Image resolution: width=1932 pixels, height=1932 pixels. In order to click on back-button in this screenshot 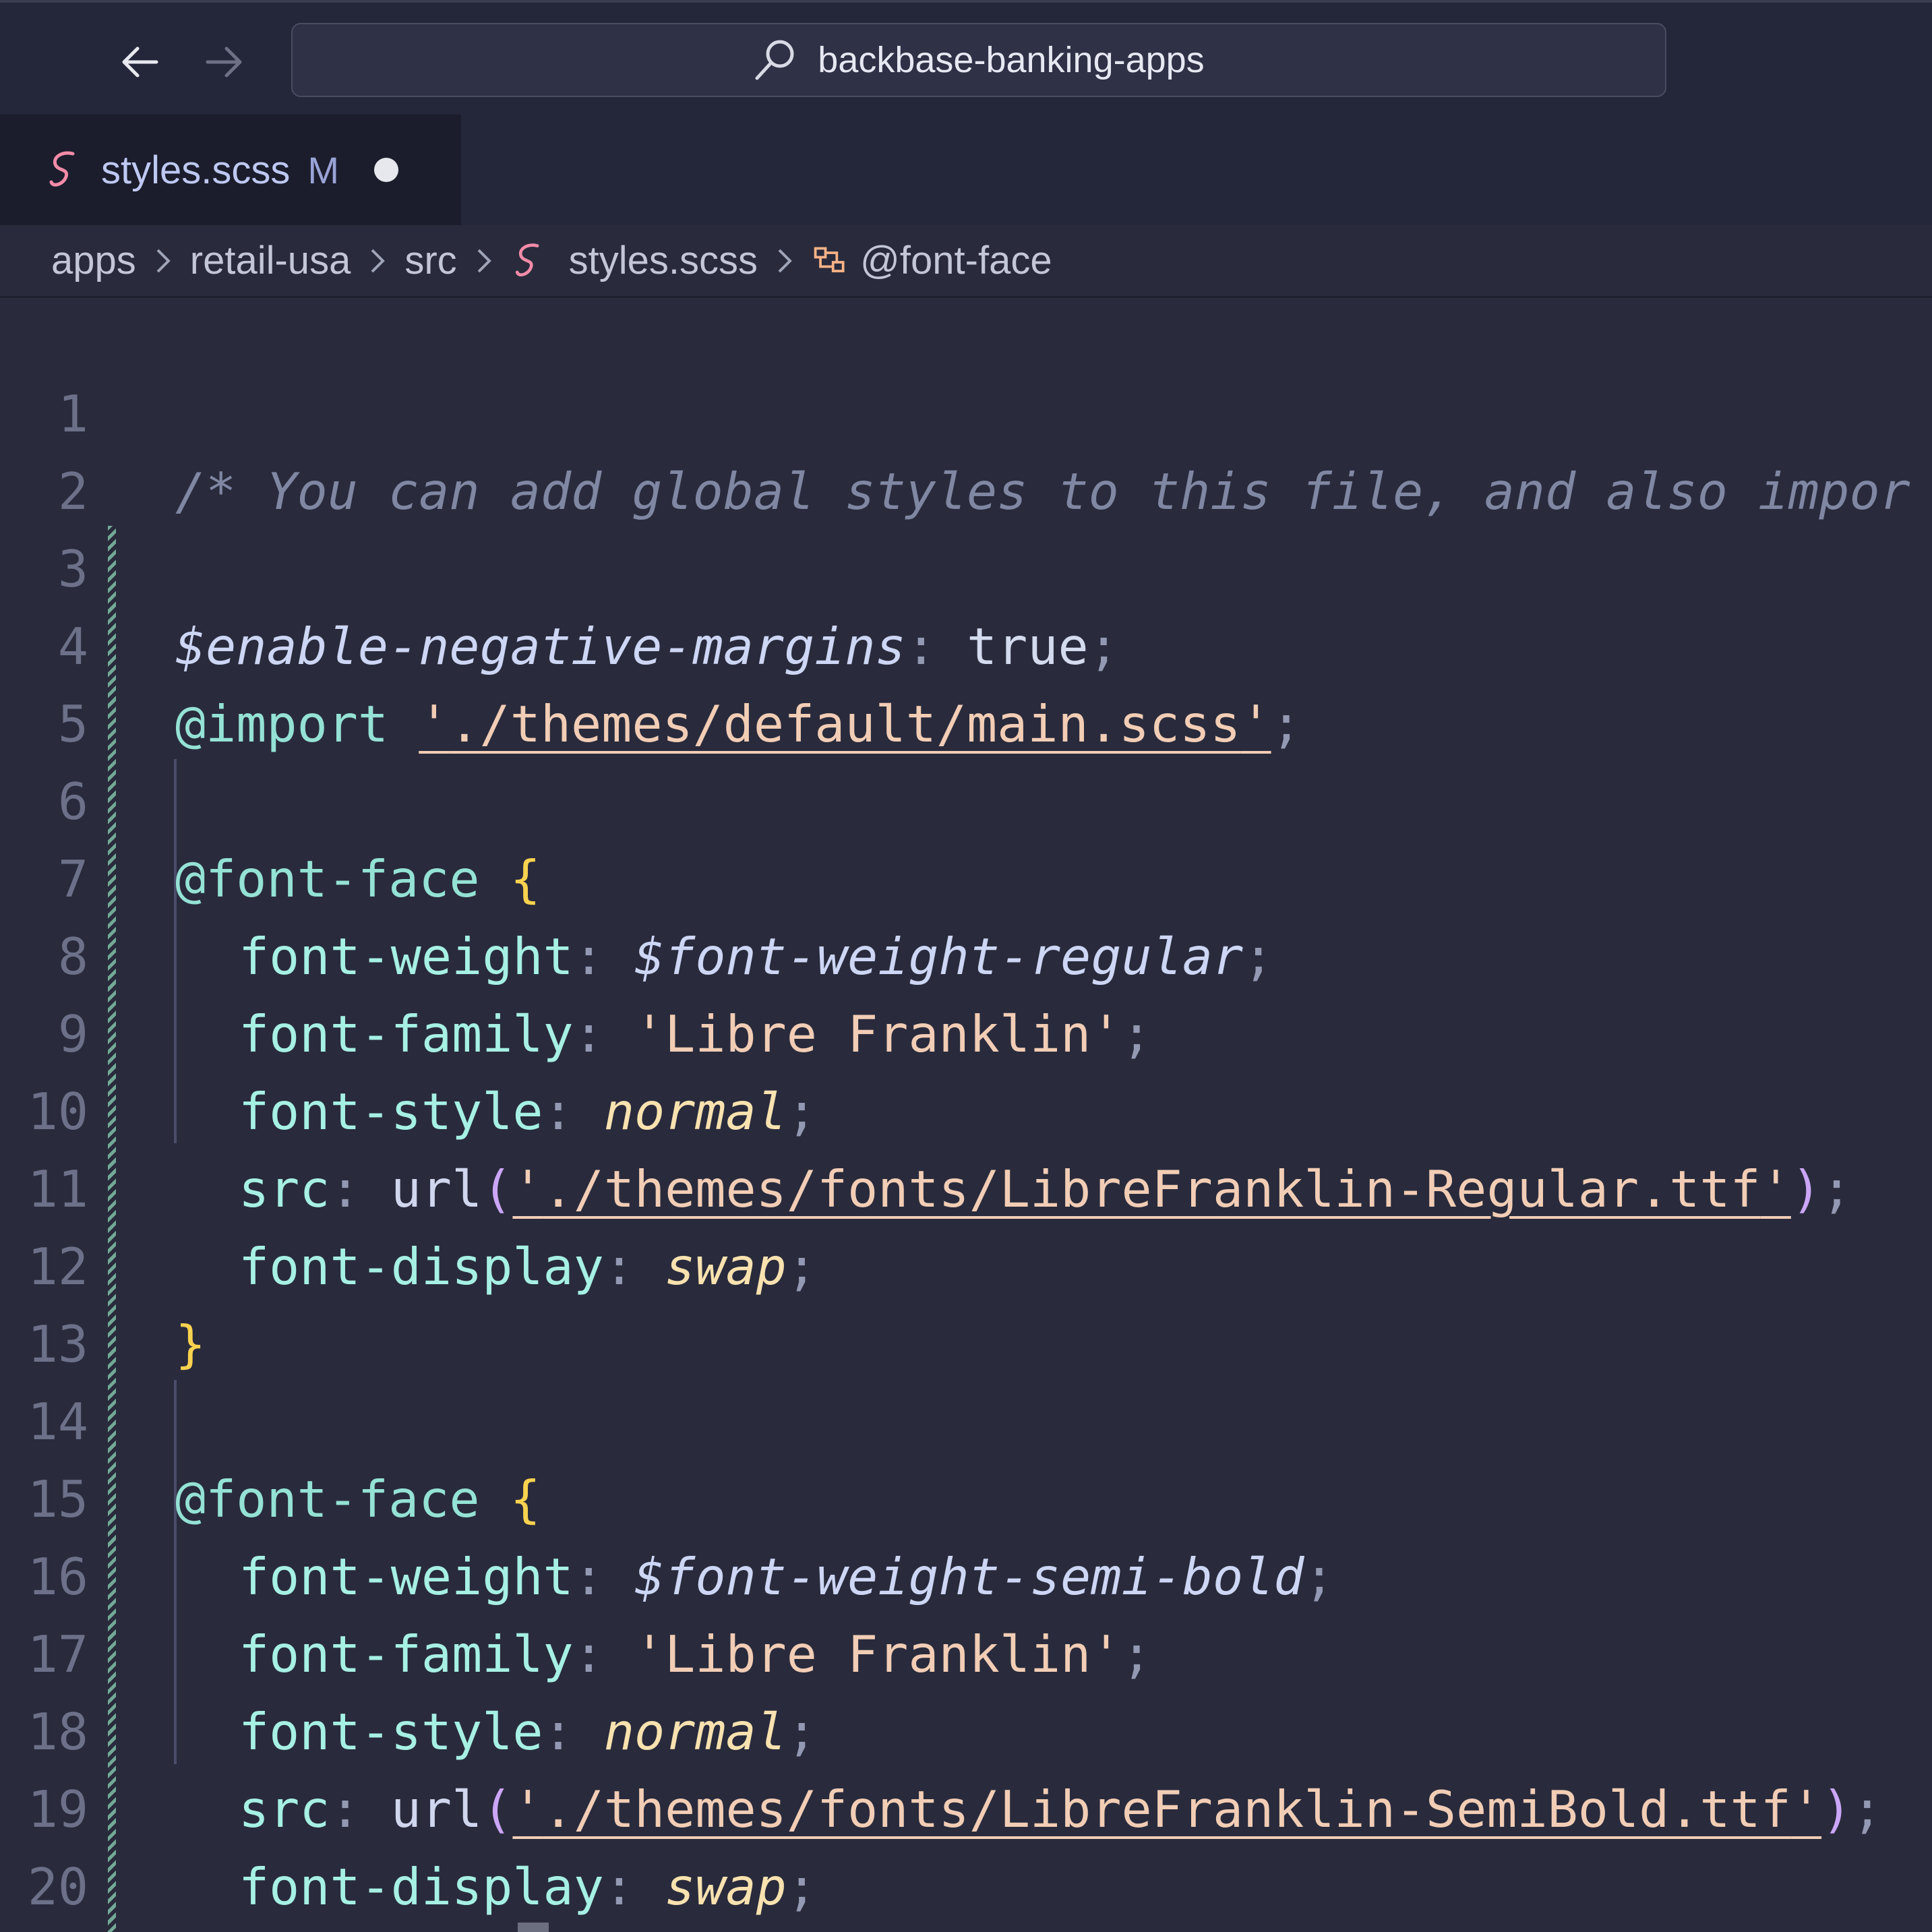, I will do `click(140, 62)`.